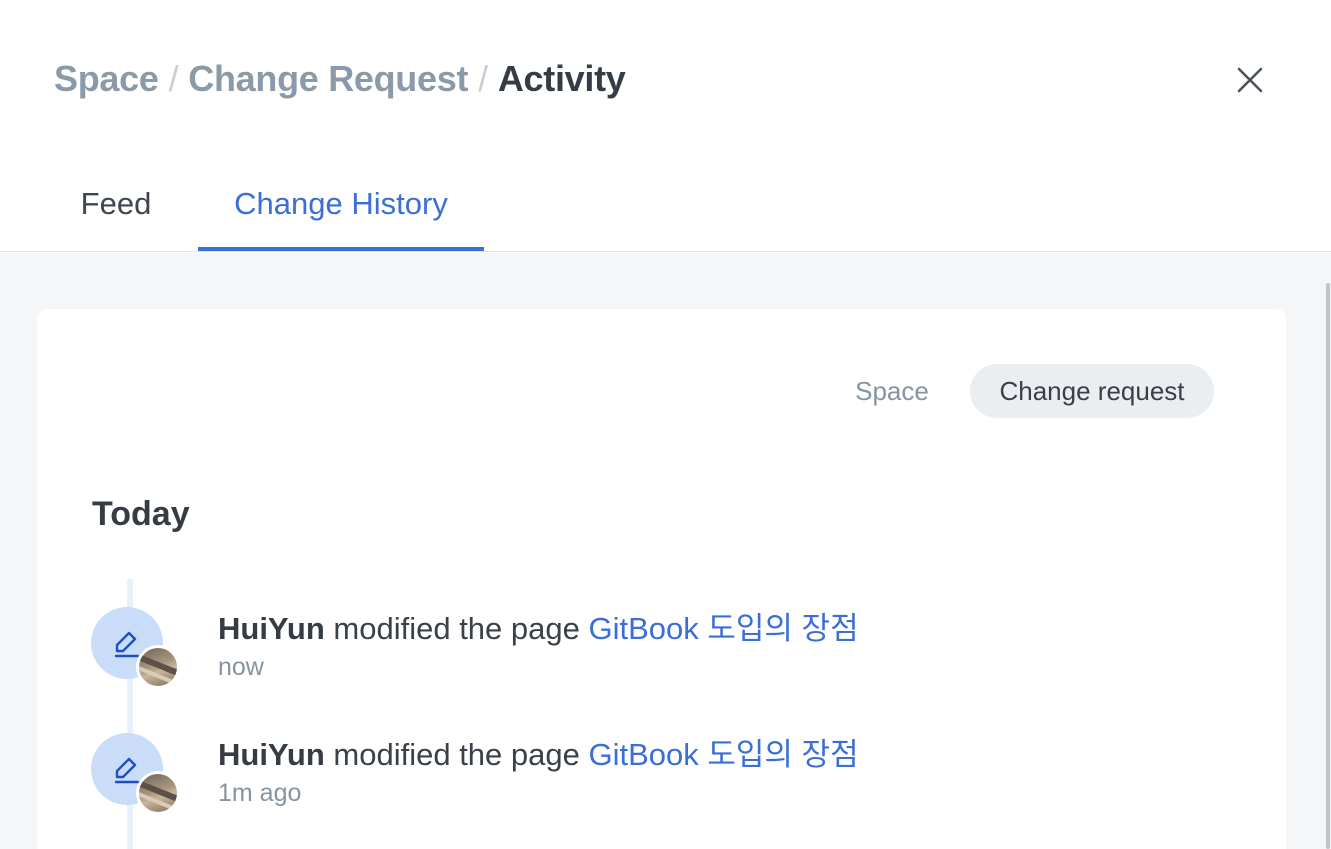  What do you see at coordinates (141, 514) in the screenshot?
I see `section-title: Today` at bounding box center [141, 514].